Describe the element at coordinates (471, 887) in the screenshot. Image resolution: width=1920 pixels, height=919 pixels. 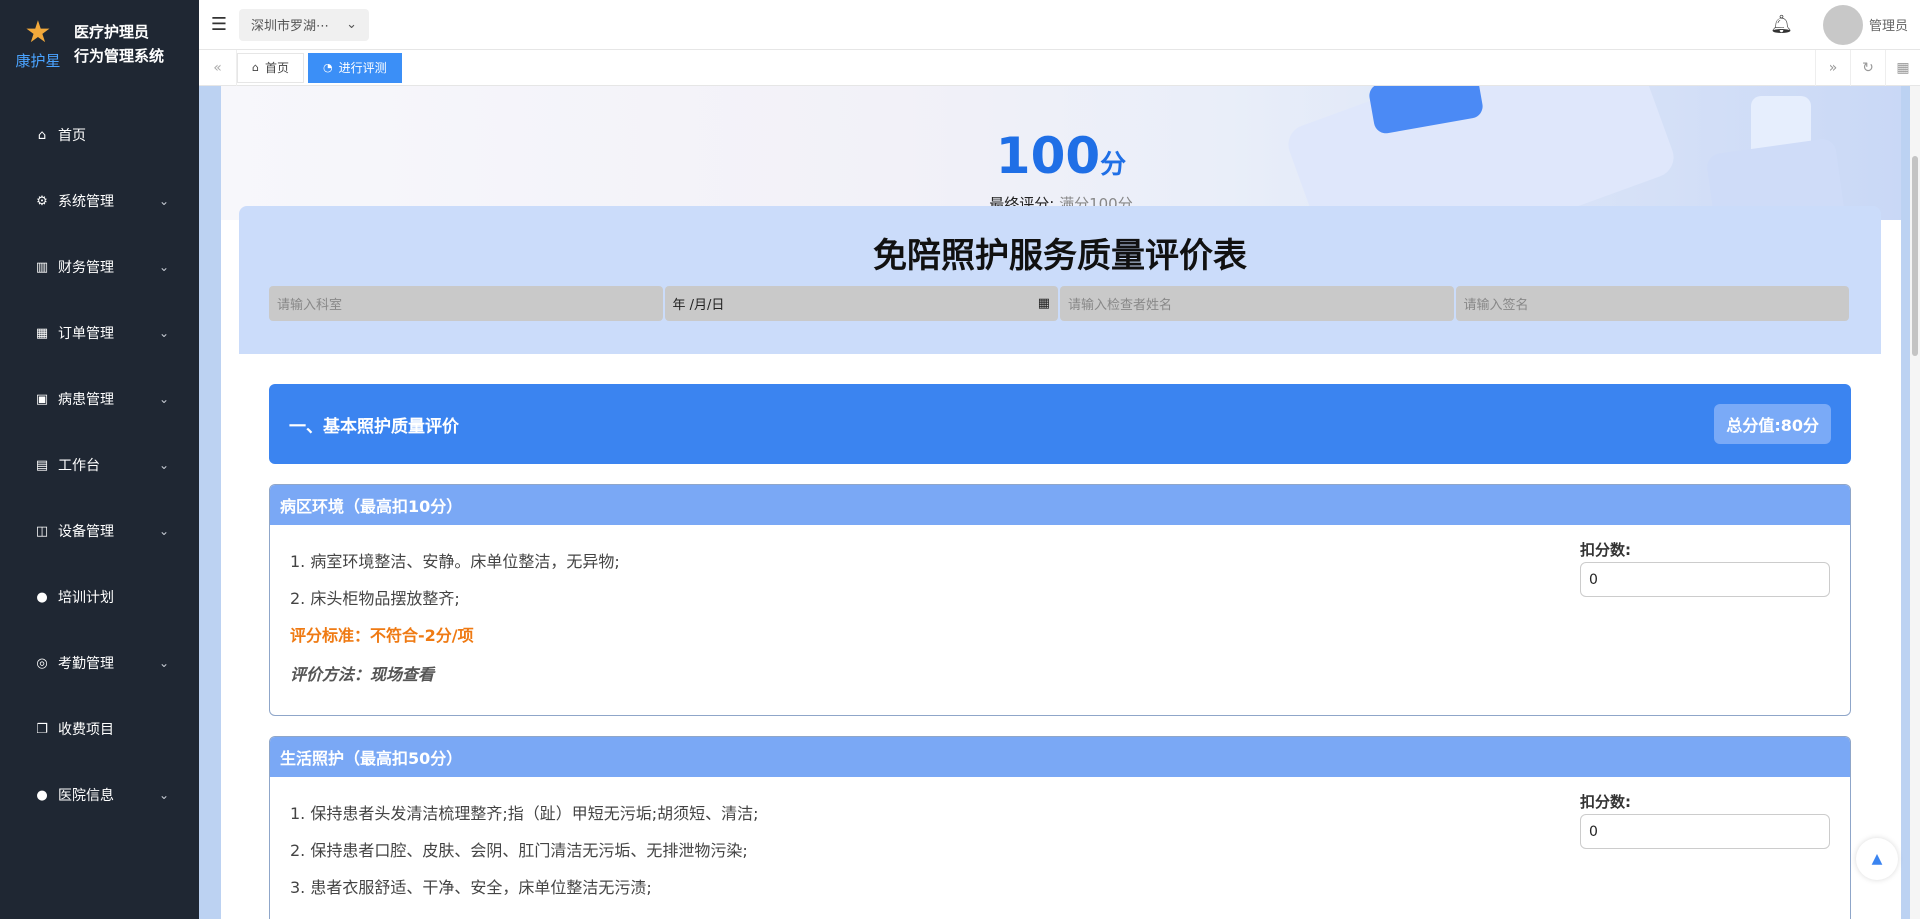
I see `criteria-item: 3. 患者衣服舒适、干净、安全，床单位整洁无污渍;` at that location.